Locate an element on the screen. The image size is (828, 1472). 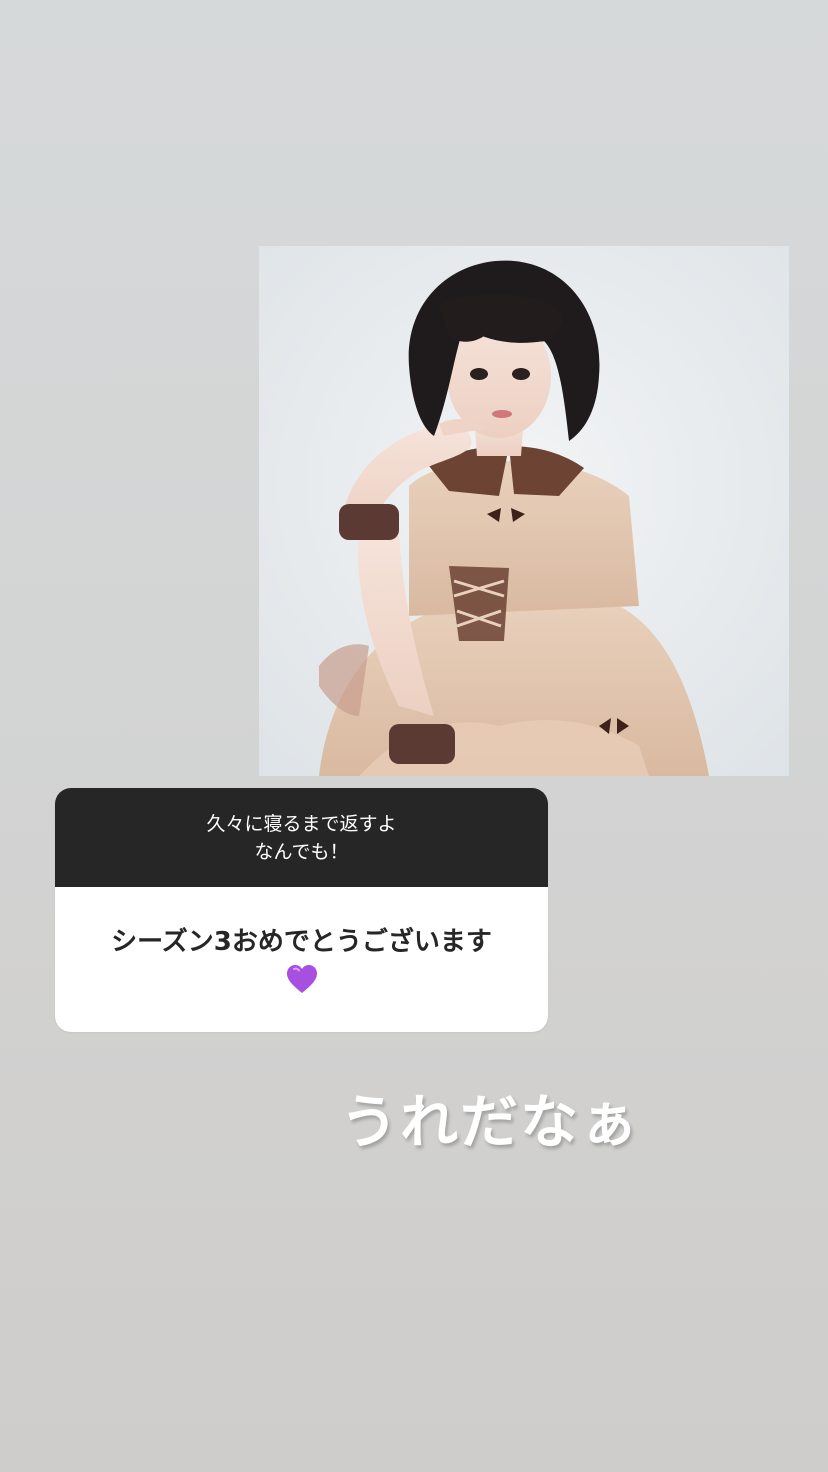
overlay-text: うれだなぁ is located at coordinates (490, 1122).